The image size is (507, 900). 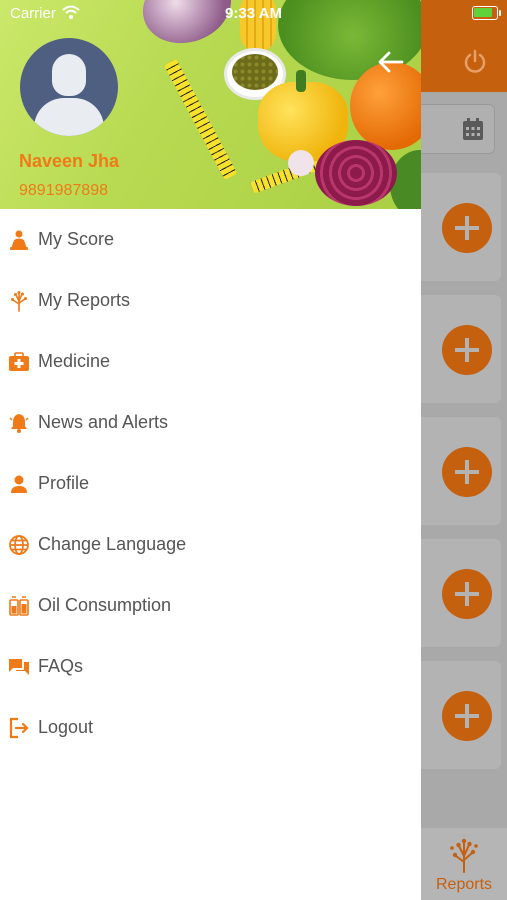 I want to click on battery-charging-icon, so click(x=485, y=13).